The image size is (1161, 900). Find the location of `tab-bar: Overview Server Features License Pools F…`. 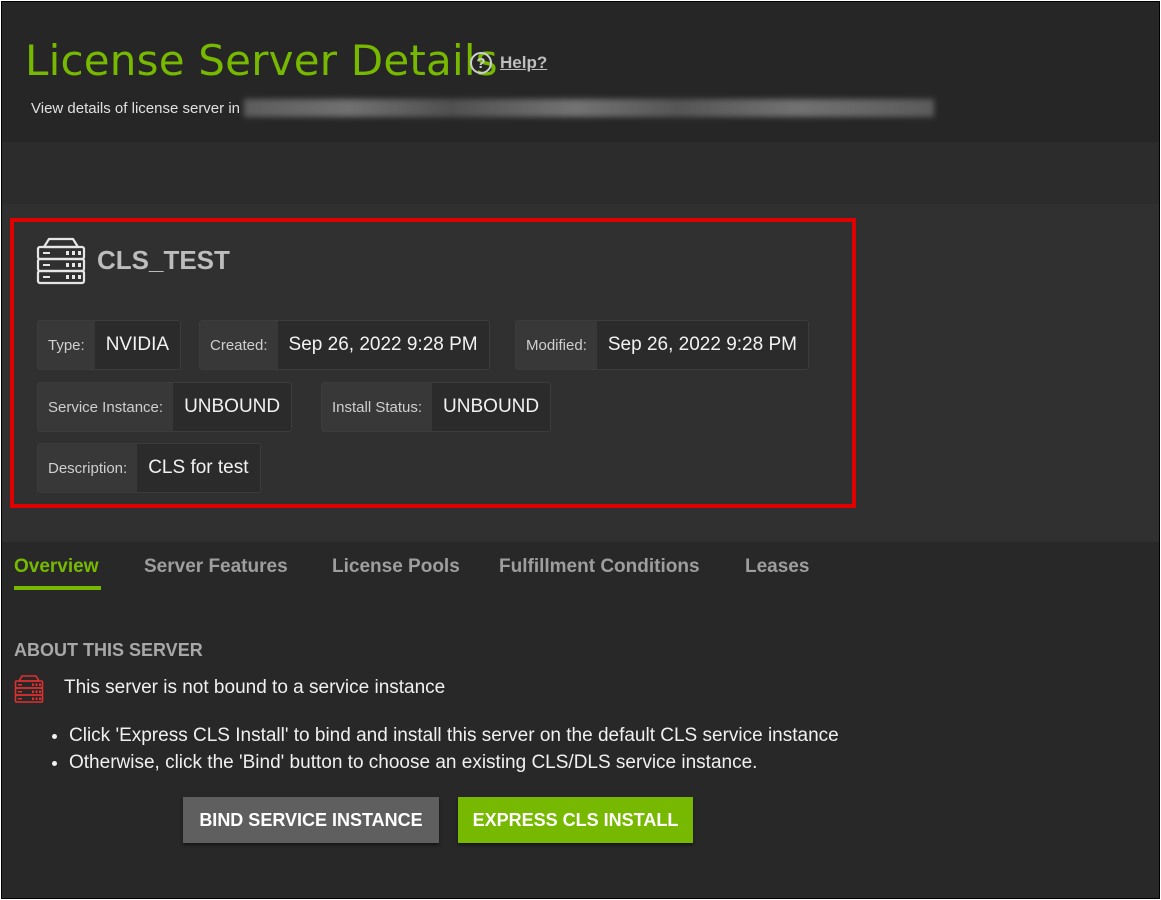

tab-bar: Overview Server Features License Pools F… is located at coordinates (580, 572).